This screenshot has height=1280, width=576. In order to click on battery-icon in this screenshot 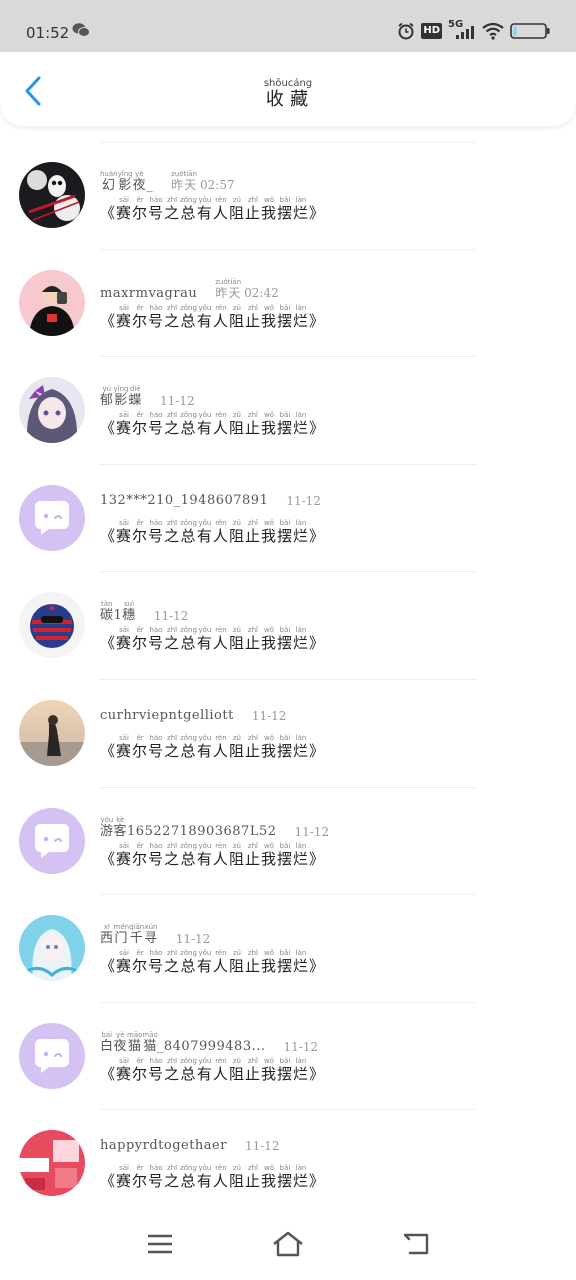, I will do `click(530, 31)`.